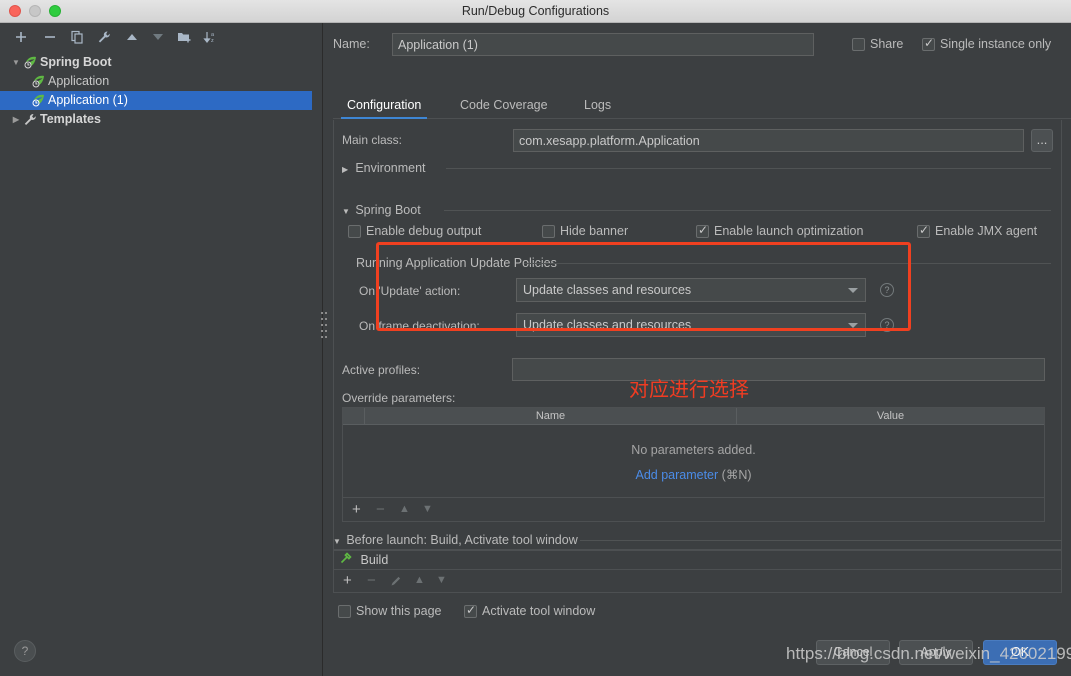  Describe the element at coordinates (789, 231) in the screenshot. I see `enable-launch-optimization-label: Enable launch optimization` at that location.